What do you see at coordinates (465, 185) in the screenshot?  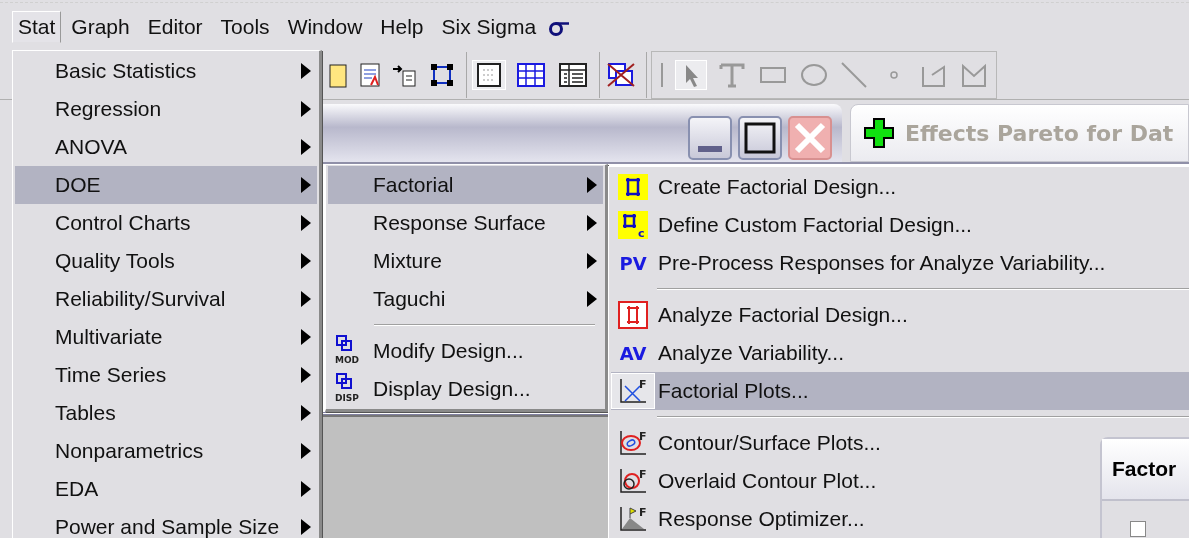 I see `menu-item: Factorial` at bounding box center [465, 185].